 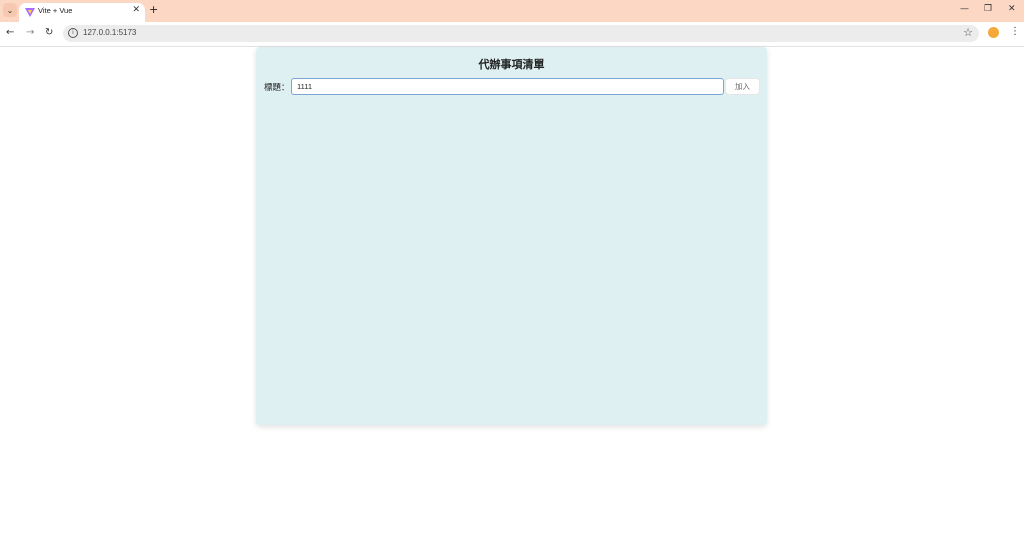 What do you see at coordinates (30, 12) in the screenshot?
I see `vite-logo-icon` at bounding box center [30, 12].